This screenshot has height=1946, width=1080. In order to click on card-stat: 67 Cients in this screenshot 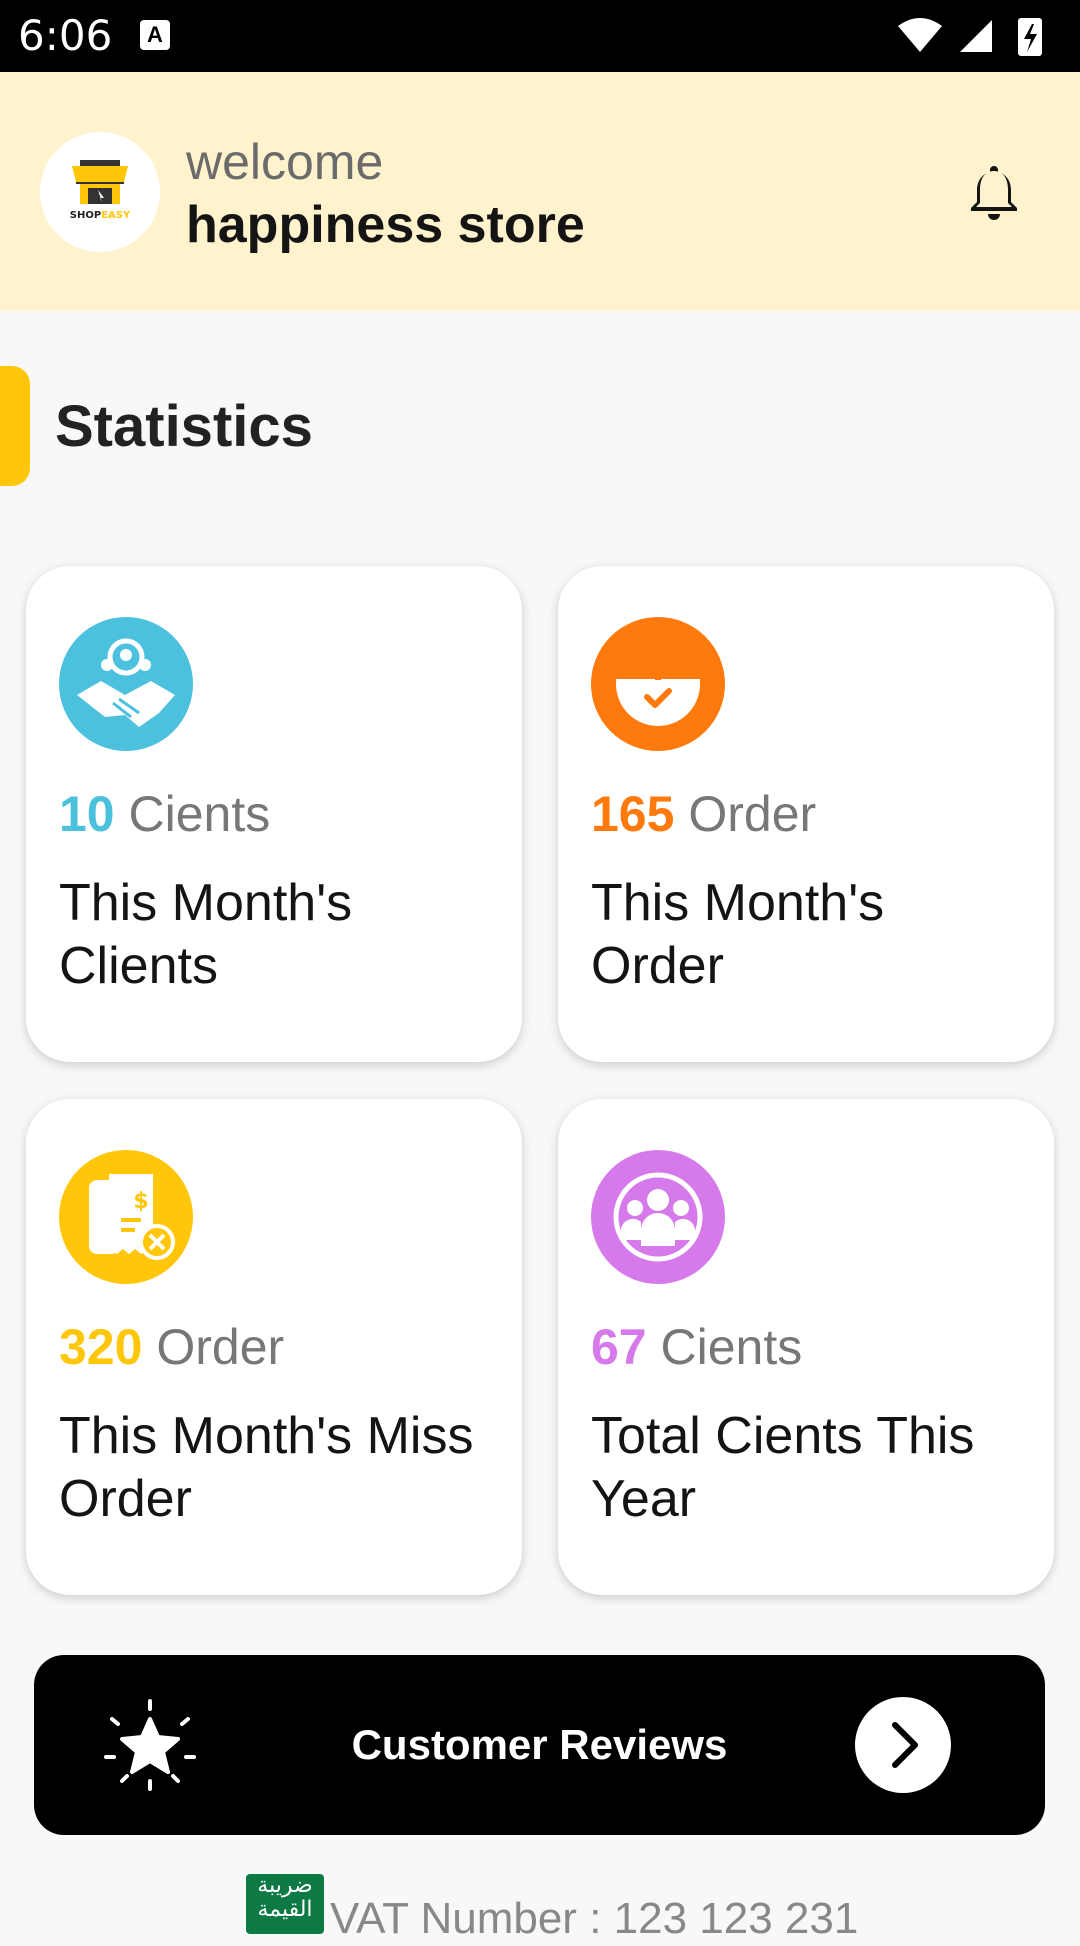, I will do `click(696, 1347)`.